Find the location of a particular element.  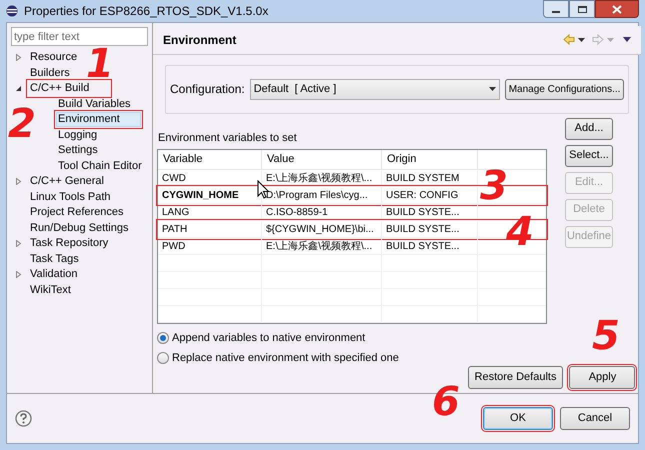

table-cell: LANG is located at coordinates (210, 212).